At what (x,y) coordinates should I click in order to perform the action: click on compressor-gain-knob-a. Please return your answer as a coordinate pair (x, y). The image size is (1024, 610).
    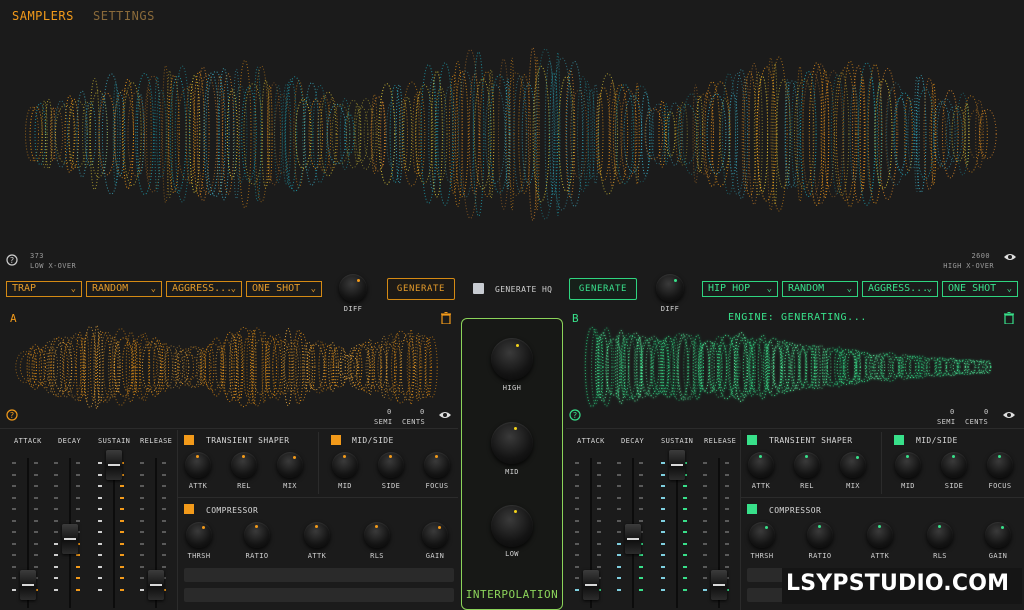
    Looking at the image, I should click on (435, 535).